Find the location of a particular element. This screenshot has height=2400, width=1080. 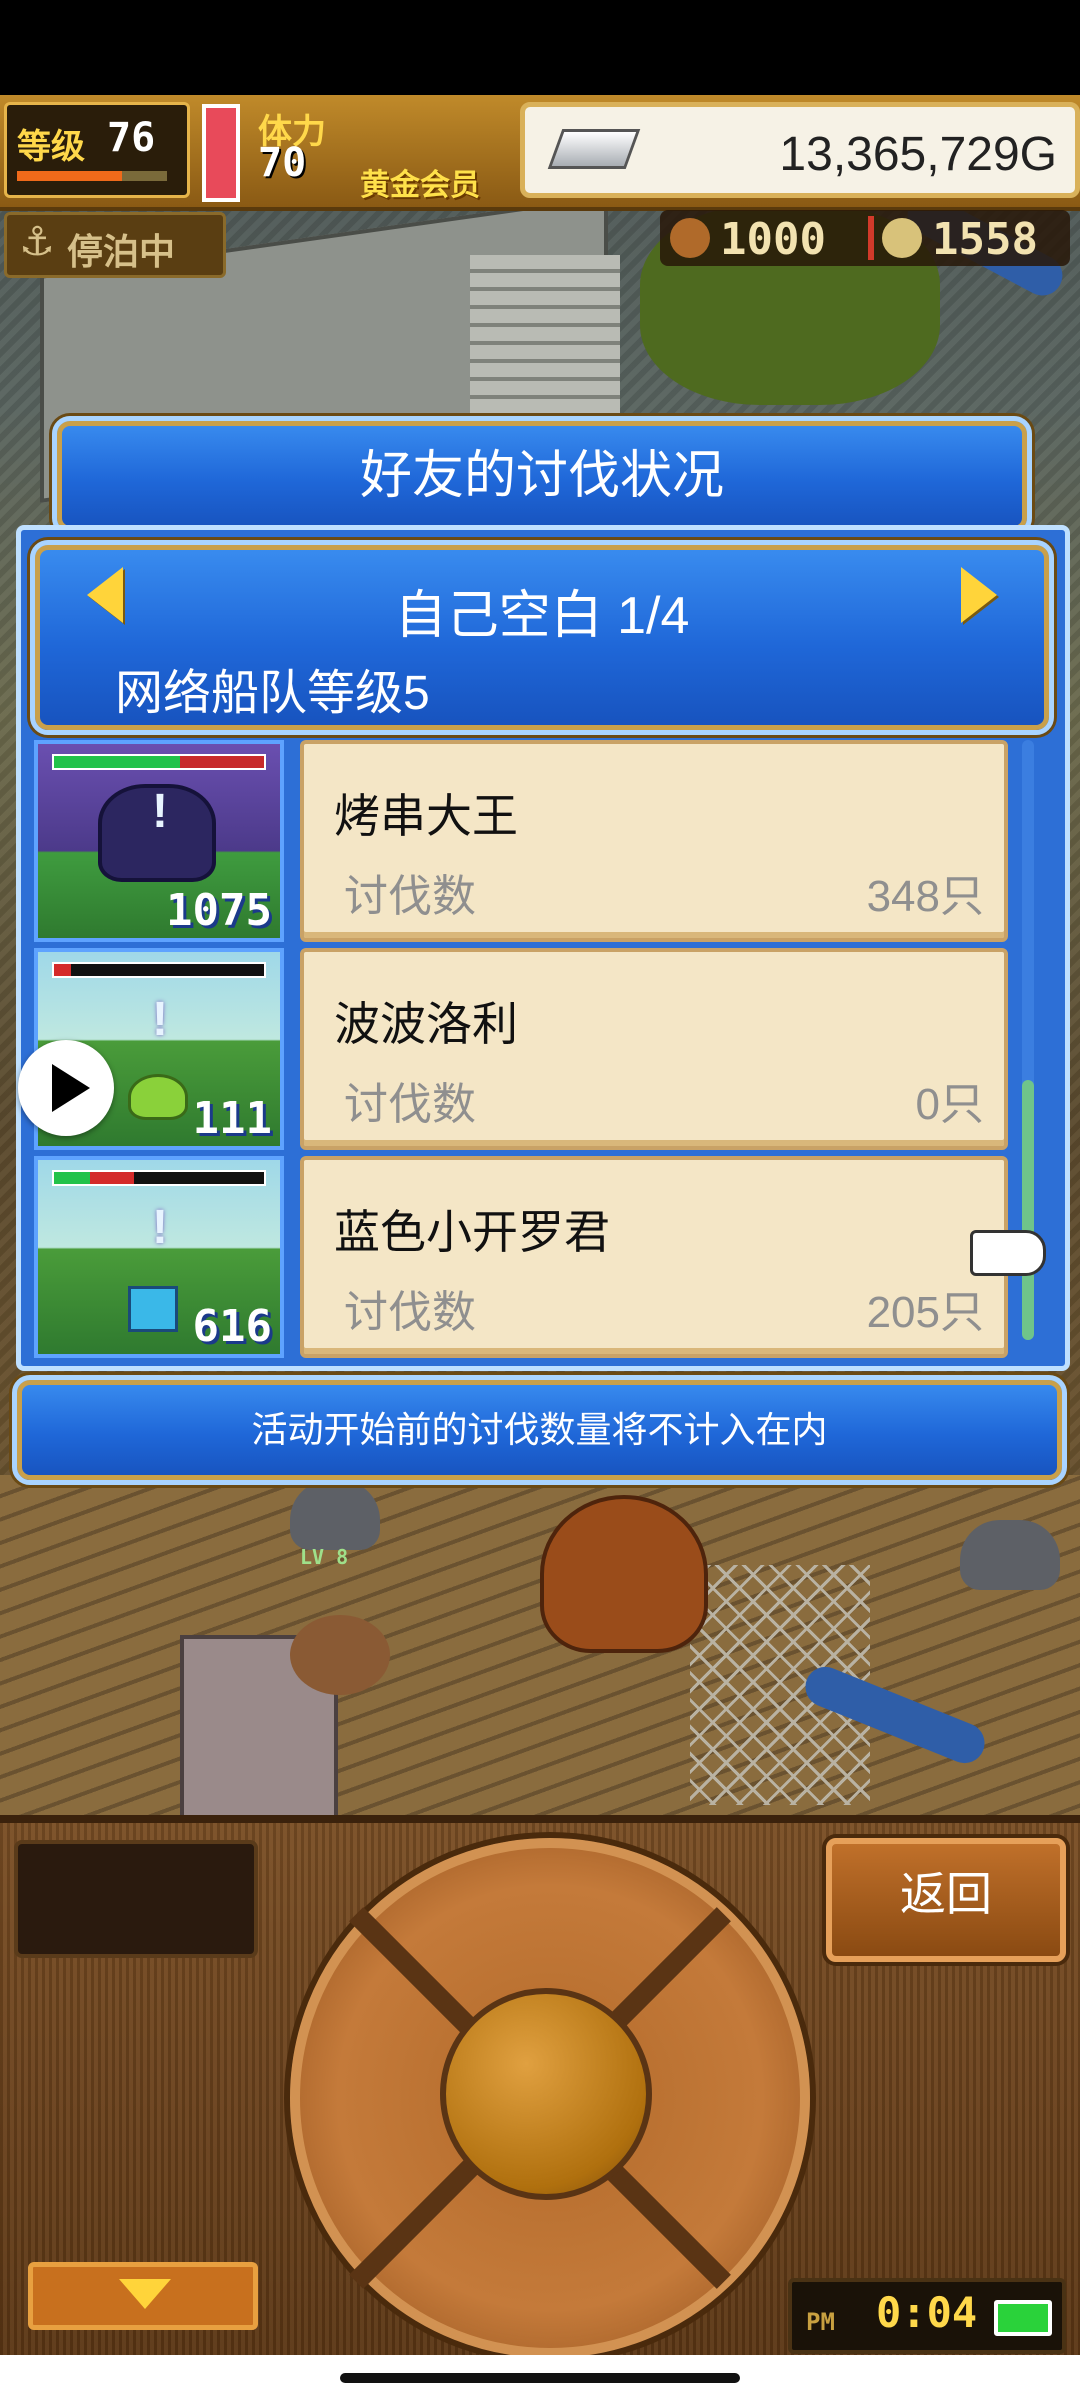

silver-bar-icon is located at coordinates (594, 149).